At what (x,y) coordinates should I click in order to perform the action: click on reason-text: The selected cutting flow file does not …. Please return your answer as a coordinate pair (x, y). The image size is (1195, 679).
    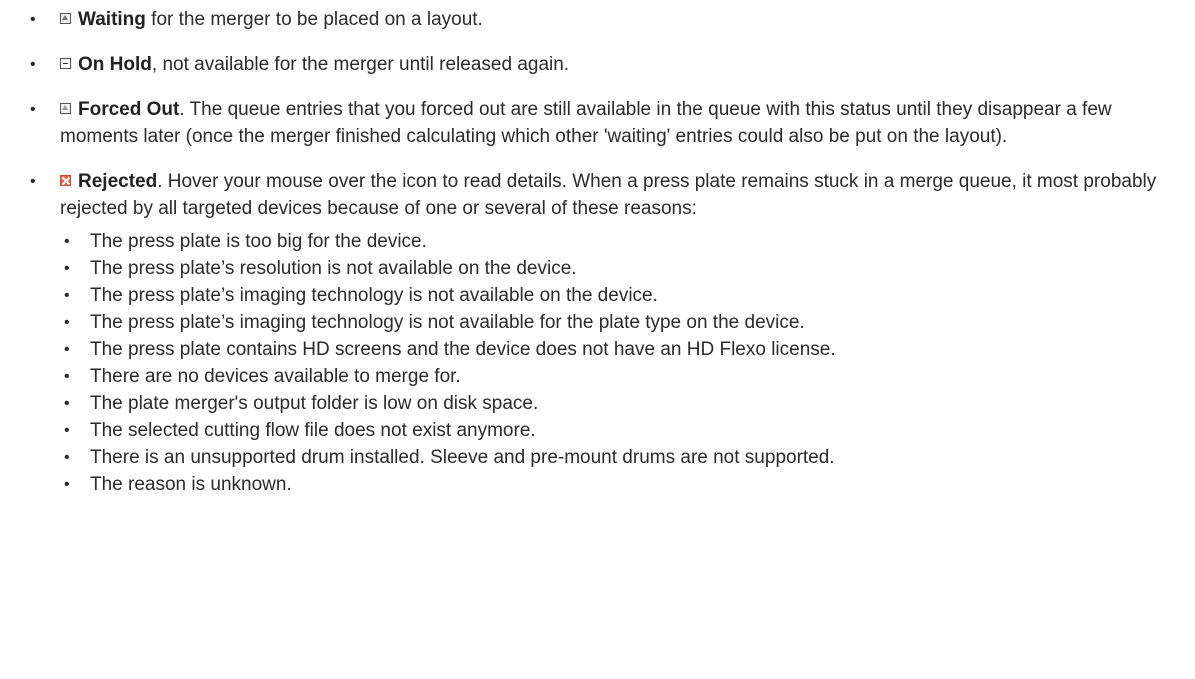
    Looking at the image, I should click on (313, 430).